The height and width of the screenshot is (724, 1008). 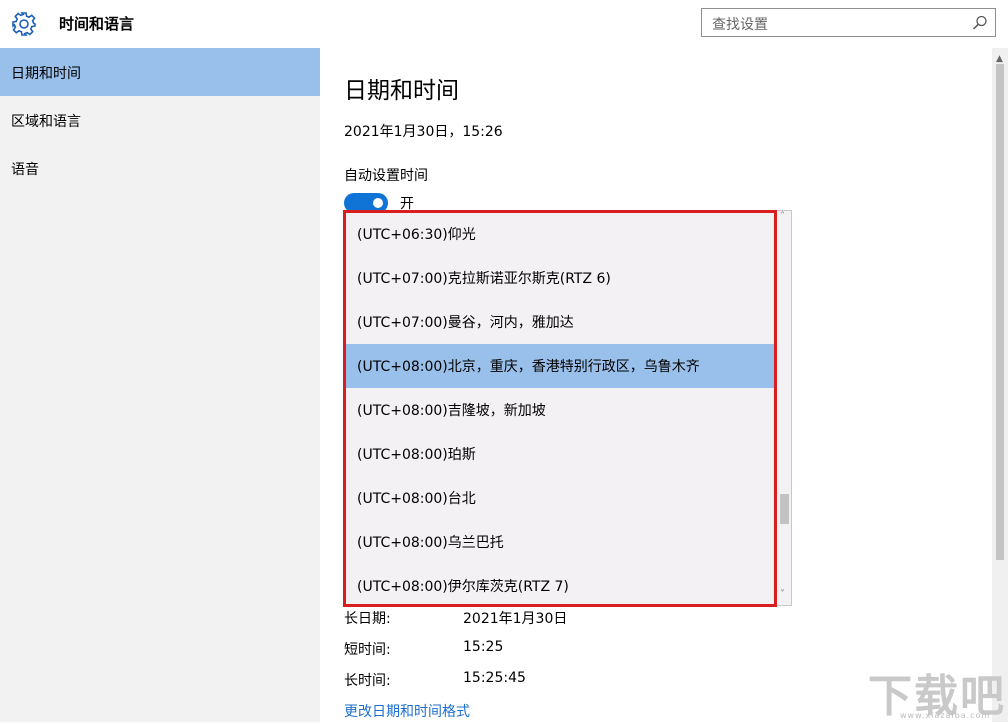 What do you see at coordinates (528, 366) in the screenshot?
I see `timezone-option-label: (UTC+08:00)北京，重庆，香港特别行政区，乌鲁木齐` at bounding box center [528, 366].